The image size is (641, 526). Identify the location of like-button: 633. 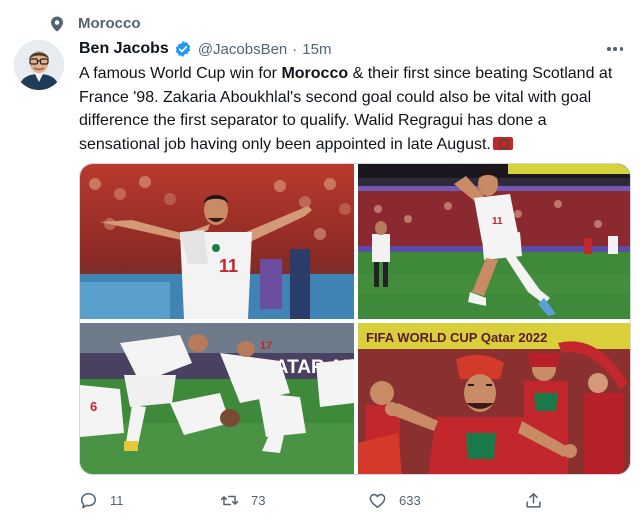
(394, 500).